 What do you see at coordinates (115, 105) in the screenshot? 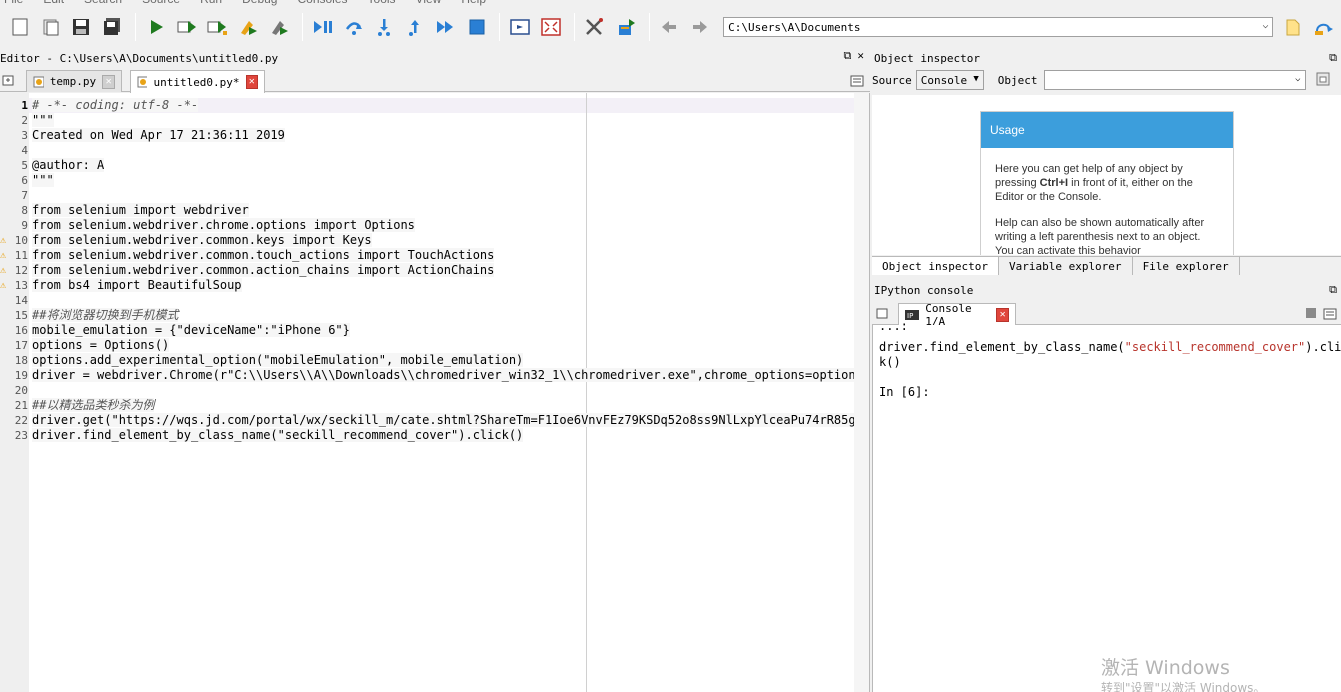
I see `code-text: # -*- coding: utf-8 -*-` at bounding box center [115, 105].